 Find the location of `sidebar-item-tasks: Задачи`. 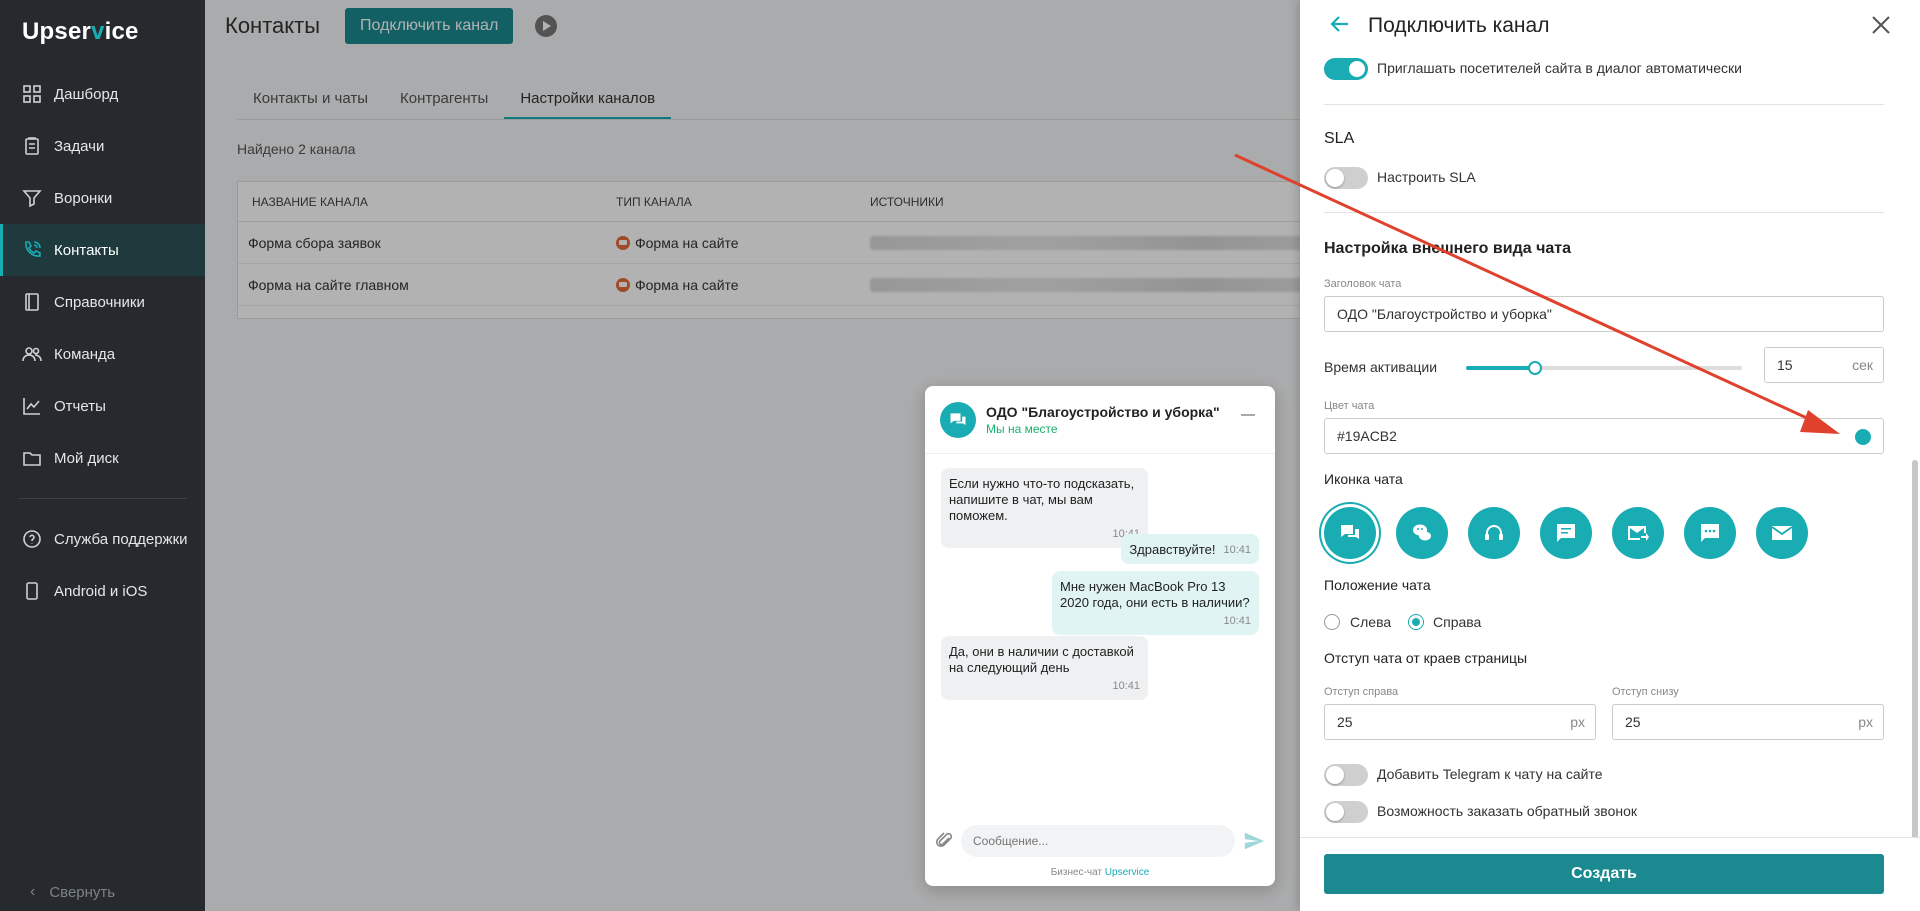

sidebar-item-tasks: Задачи is located at coordinates (102, 146).